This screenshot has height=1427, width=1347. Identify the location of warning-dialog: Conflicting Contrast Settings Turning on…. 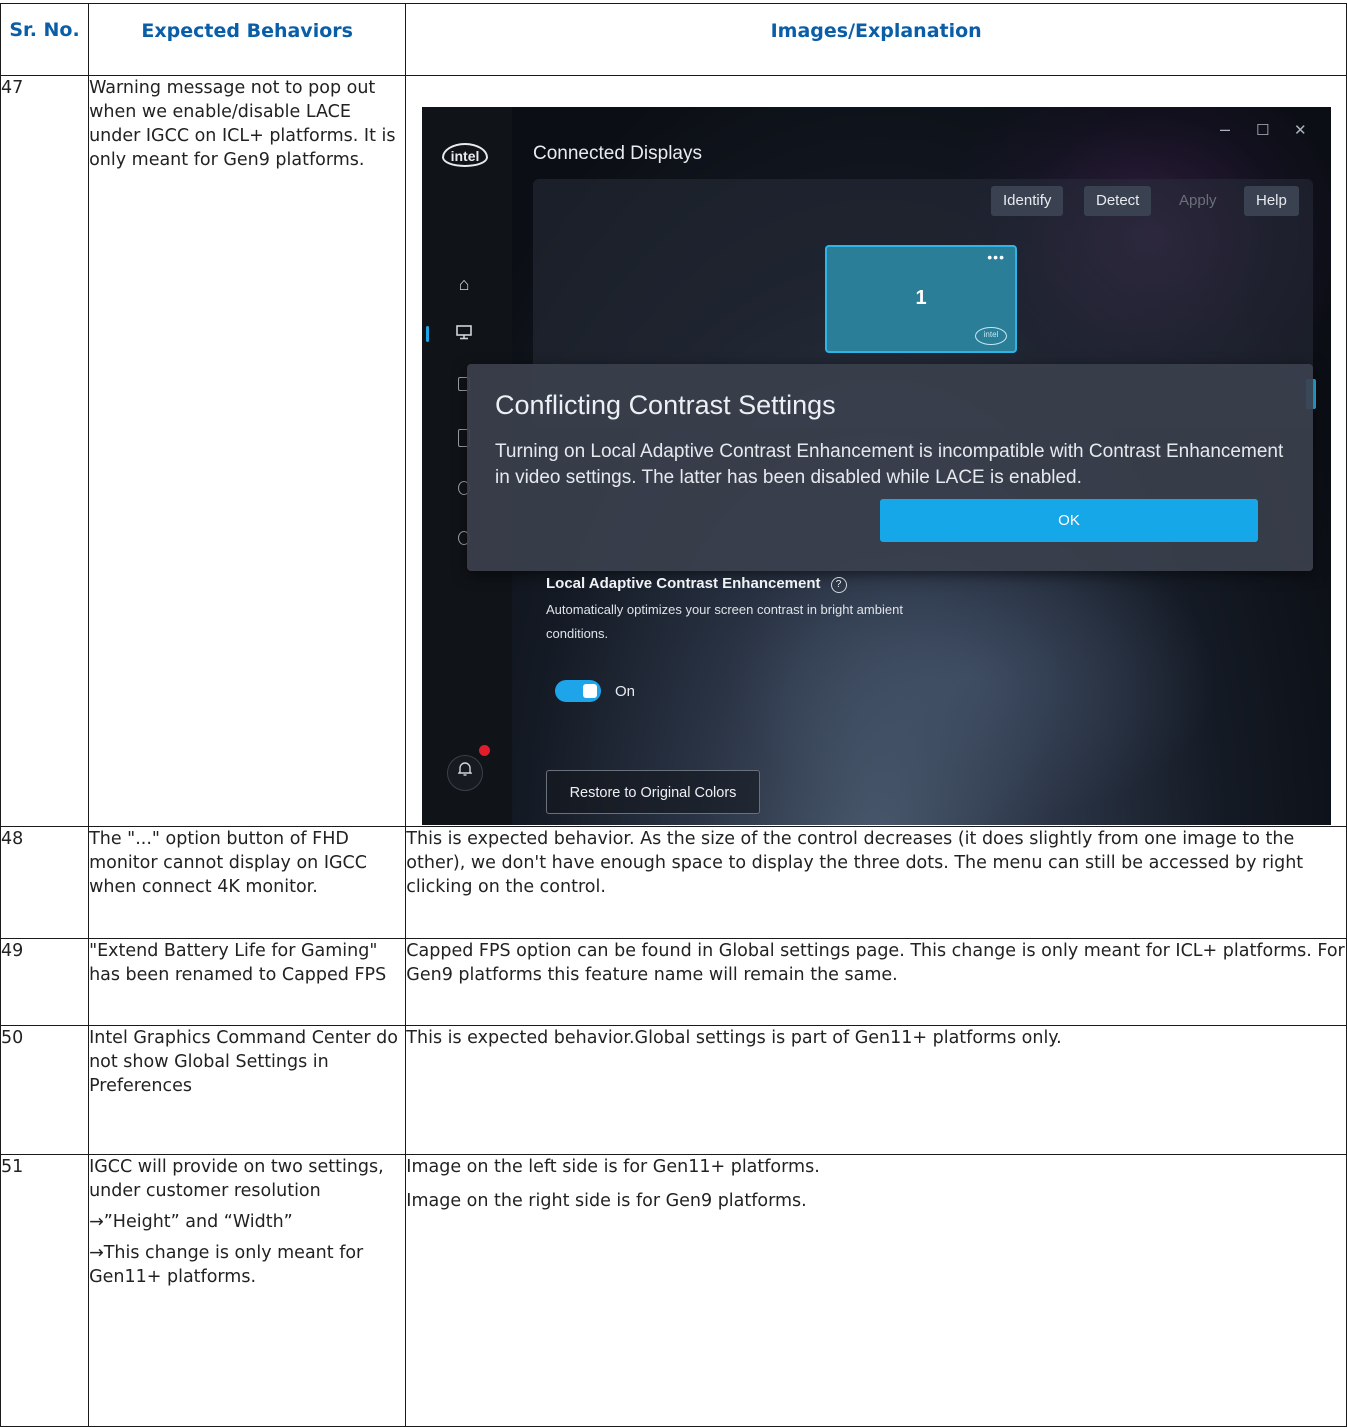
(890, 467).